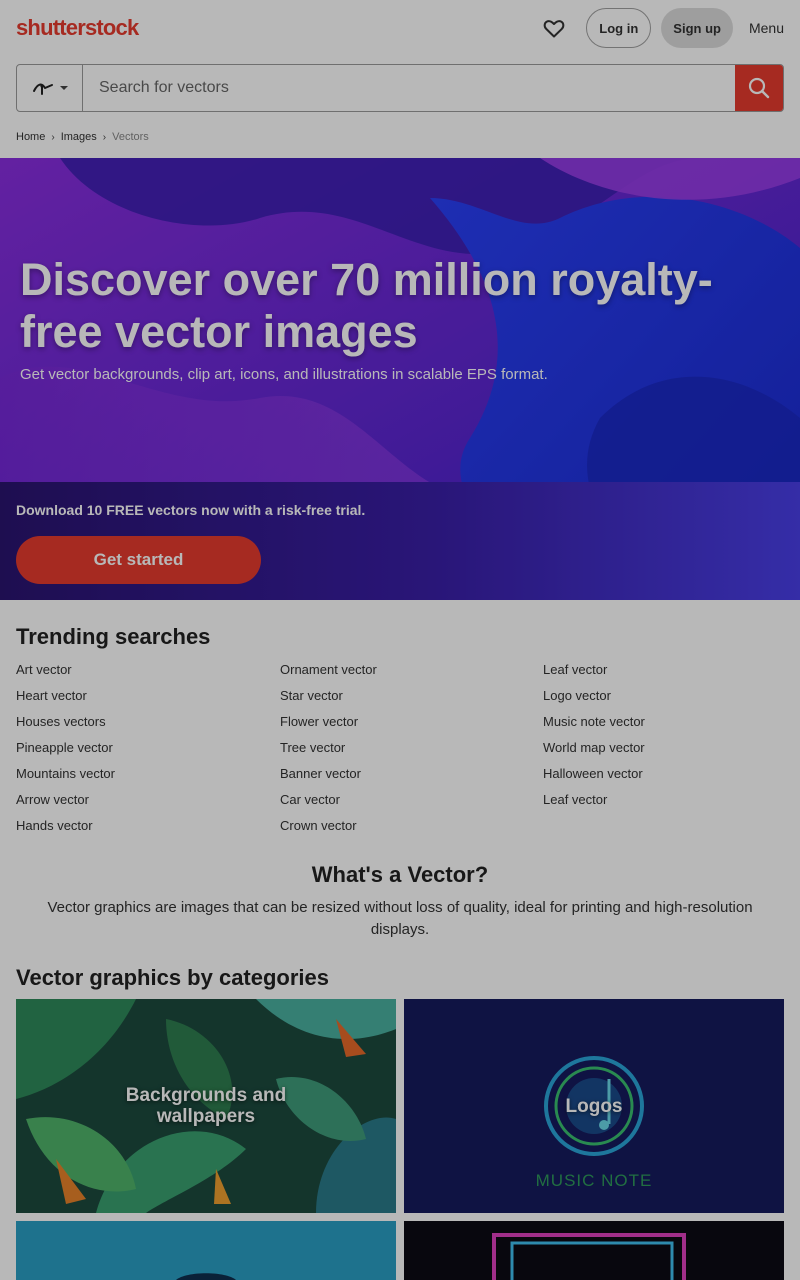 This screenshot has width=800, height=1280. I want to click on trending-link: Flower vector, so click(328, 722).